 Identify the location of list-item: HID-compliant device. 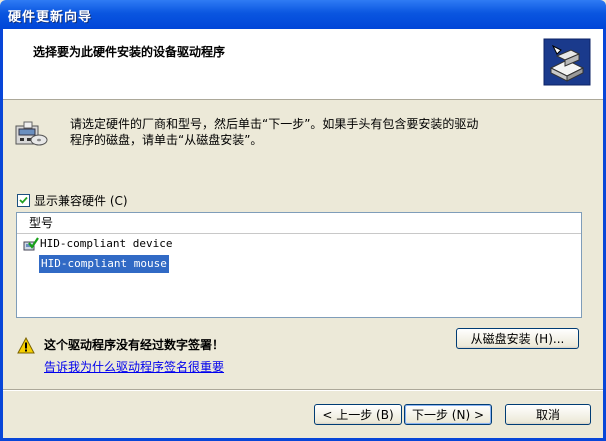
(299, 244).